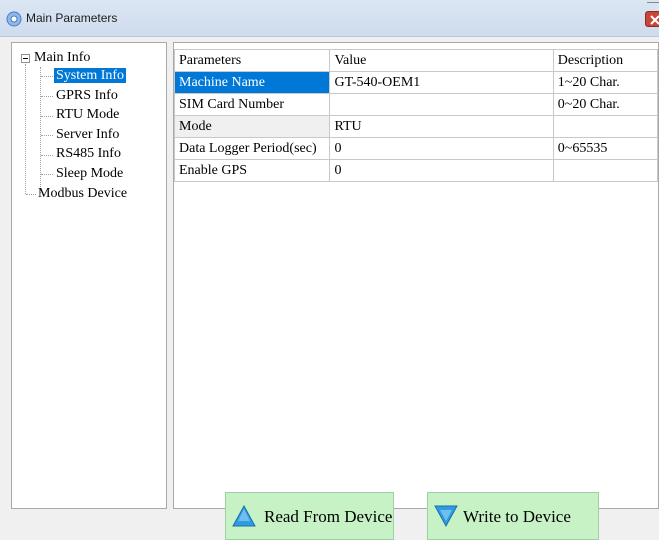 Image resolution: width=659 pixels, height=540 pixels. What do you see at coordinates (87, 115) in the screenshot?
I see `tree-item-rtu-mode: RTU Mode` at bounding box center [87, 115].